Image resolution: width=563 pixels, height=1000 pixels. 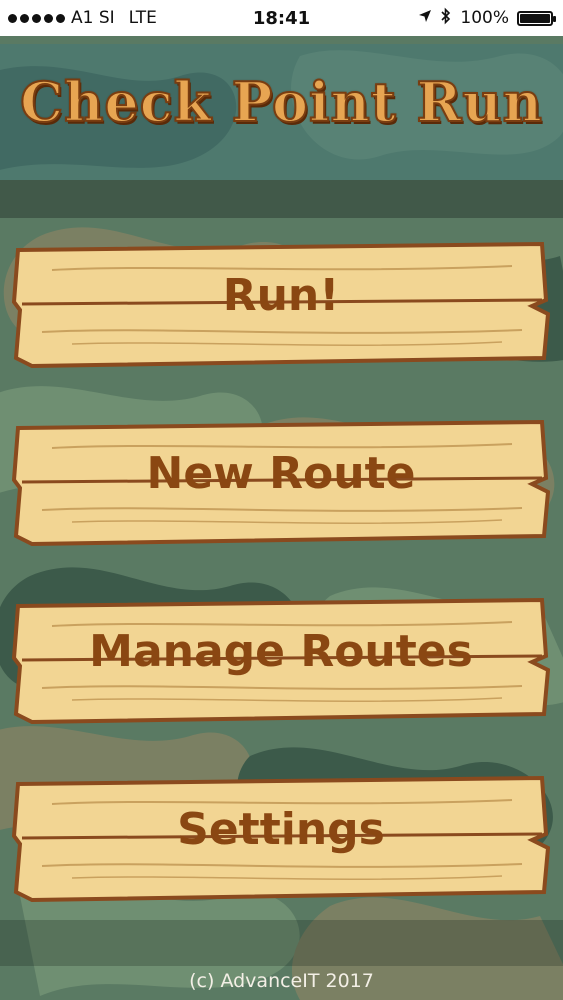 I want to click on run-label: Run!, so click(x=281, y=295).